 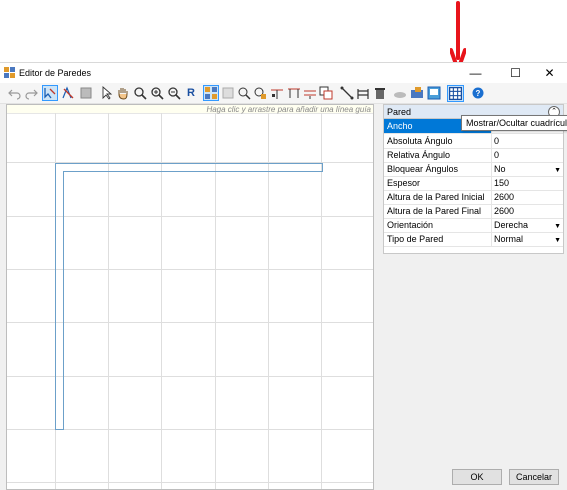 What do you see at coordinates (59, 429) in the screenshot?
I see `wall-bottom-end` at bounding box center [59, 429].